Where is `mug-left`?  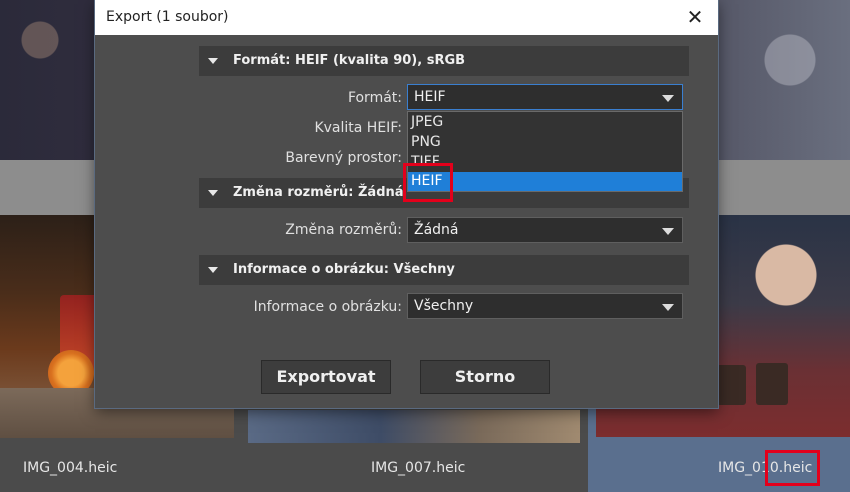 mug-left is located at coordinates (730, 385).